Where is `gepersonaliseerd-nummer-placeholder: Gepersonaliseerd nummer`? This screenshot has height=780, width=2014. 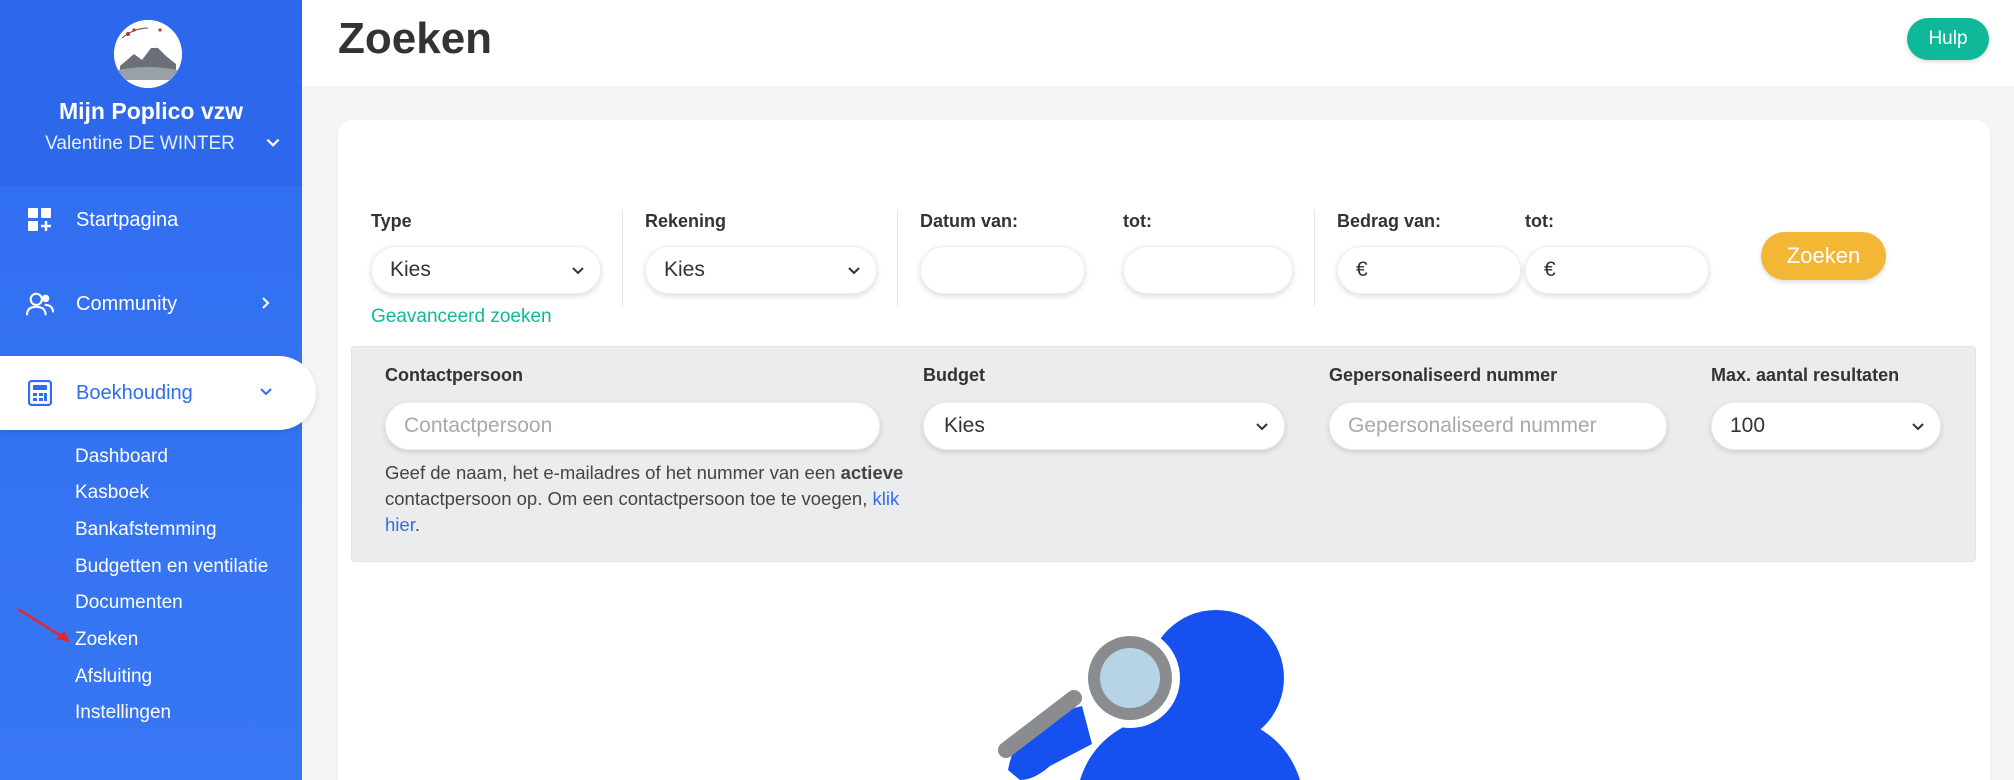
gepersonaliseerd-nummer-placeholder: Gepersonaliseerd nummer is located at coordinates (1472, 425).